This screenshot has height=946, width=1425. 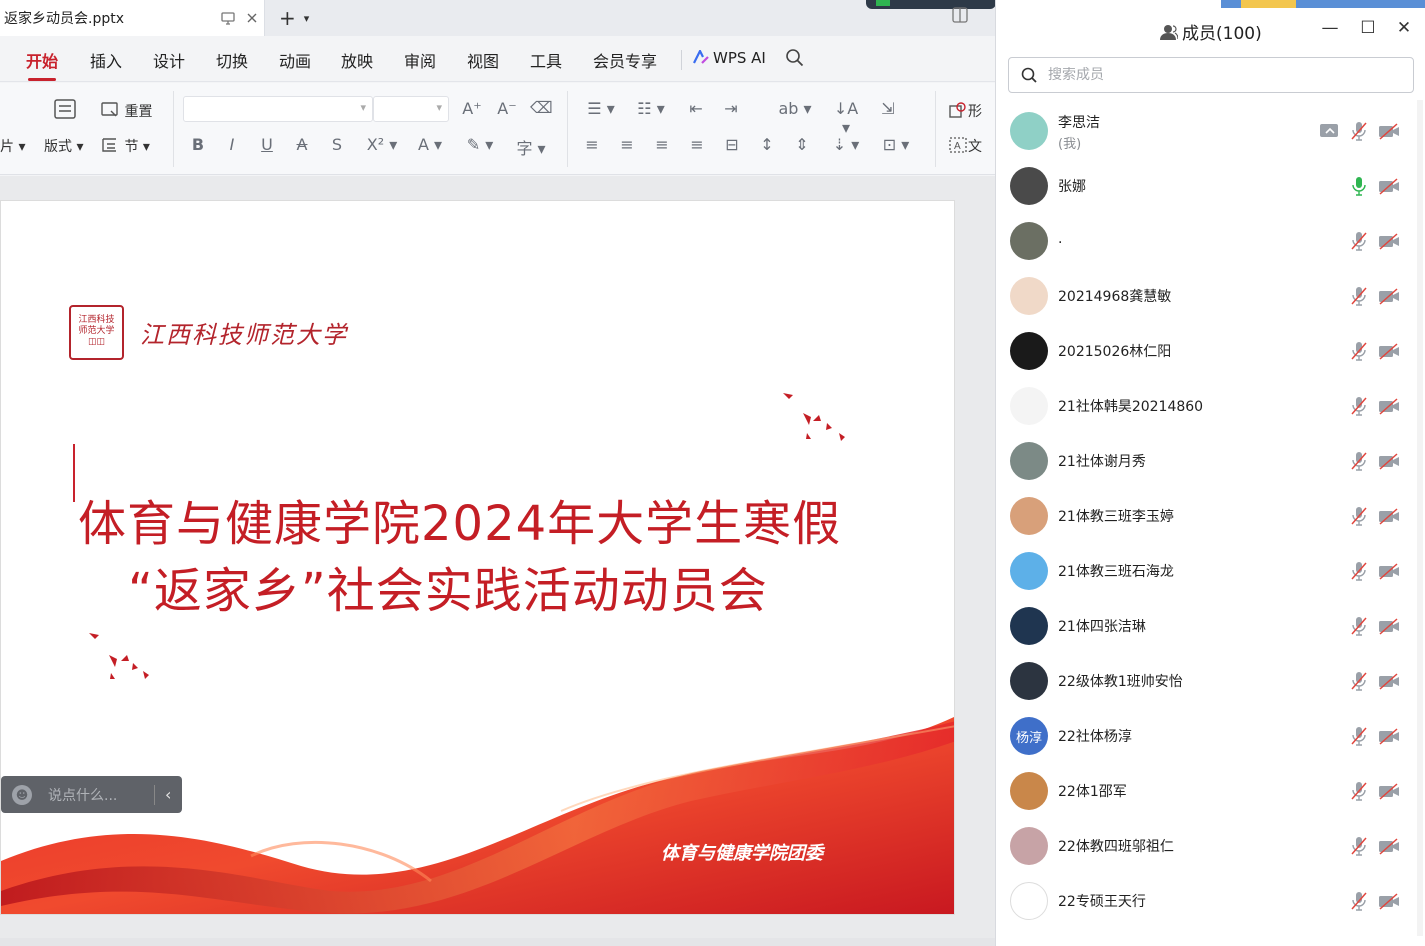 What do you see at coordinates (198, 144) in the screenshot?
I see `bold-icon: B` at bounding box center [198, 144].